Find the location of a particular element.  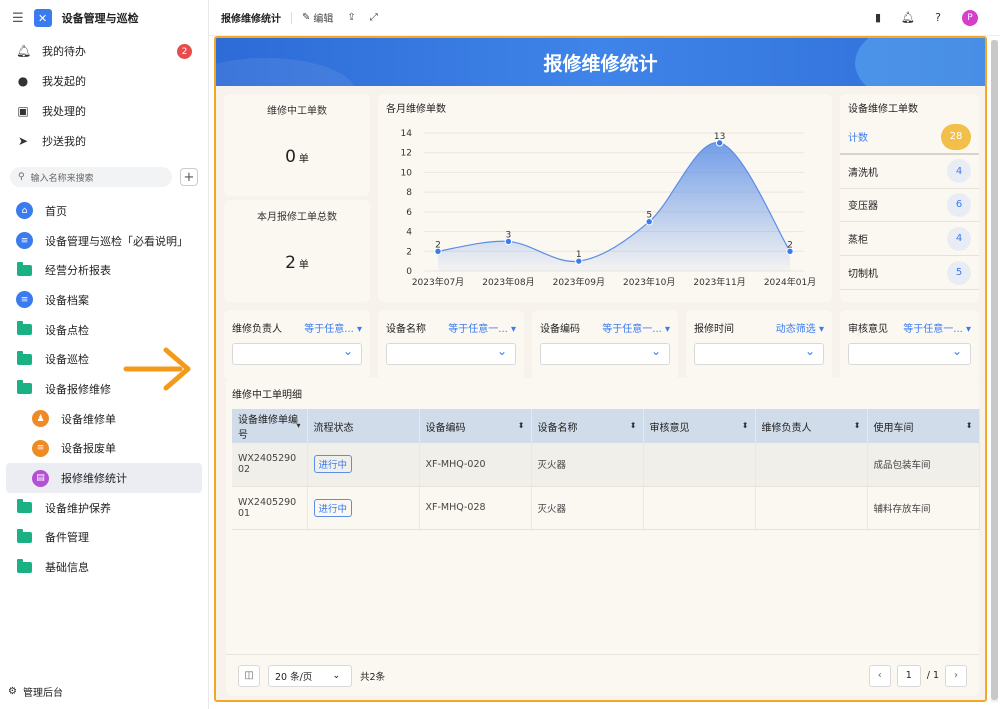

document-icon: ≡ is located at coordinates (24, 241).